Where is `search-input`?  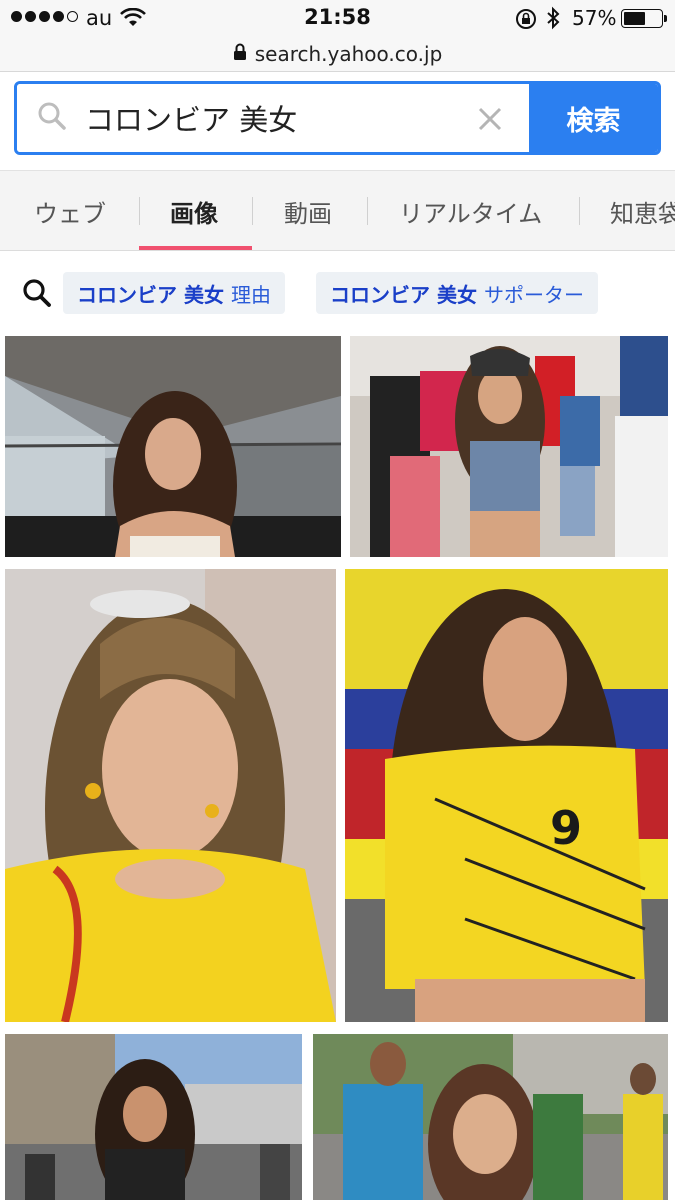
search-input is located at coordinates (275, 118).